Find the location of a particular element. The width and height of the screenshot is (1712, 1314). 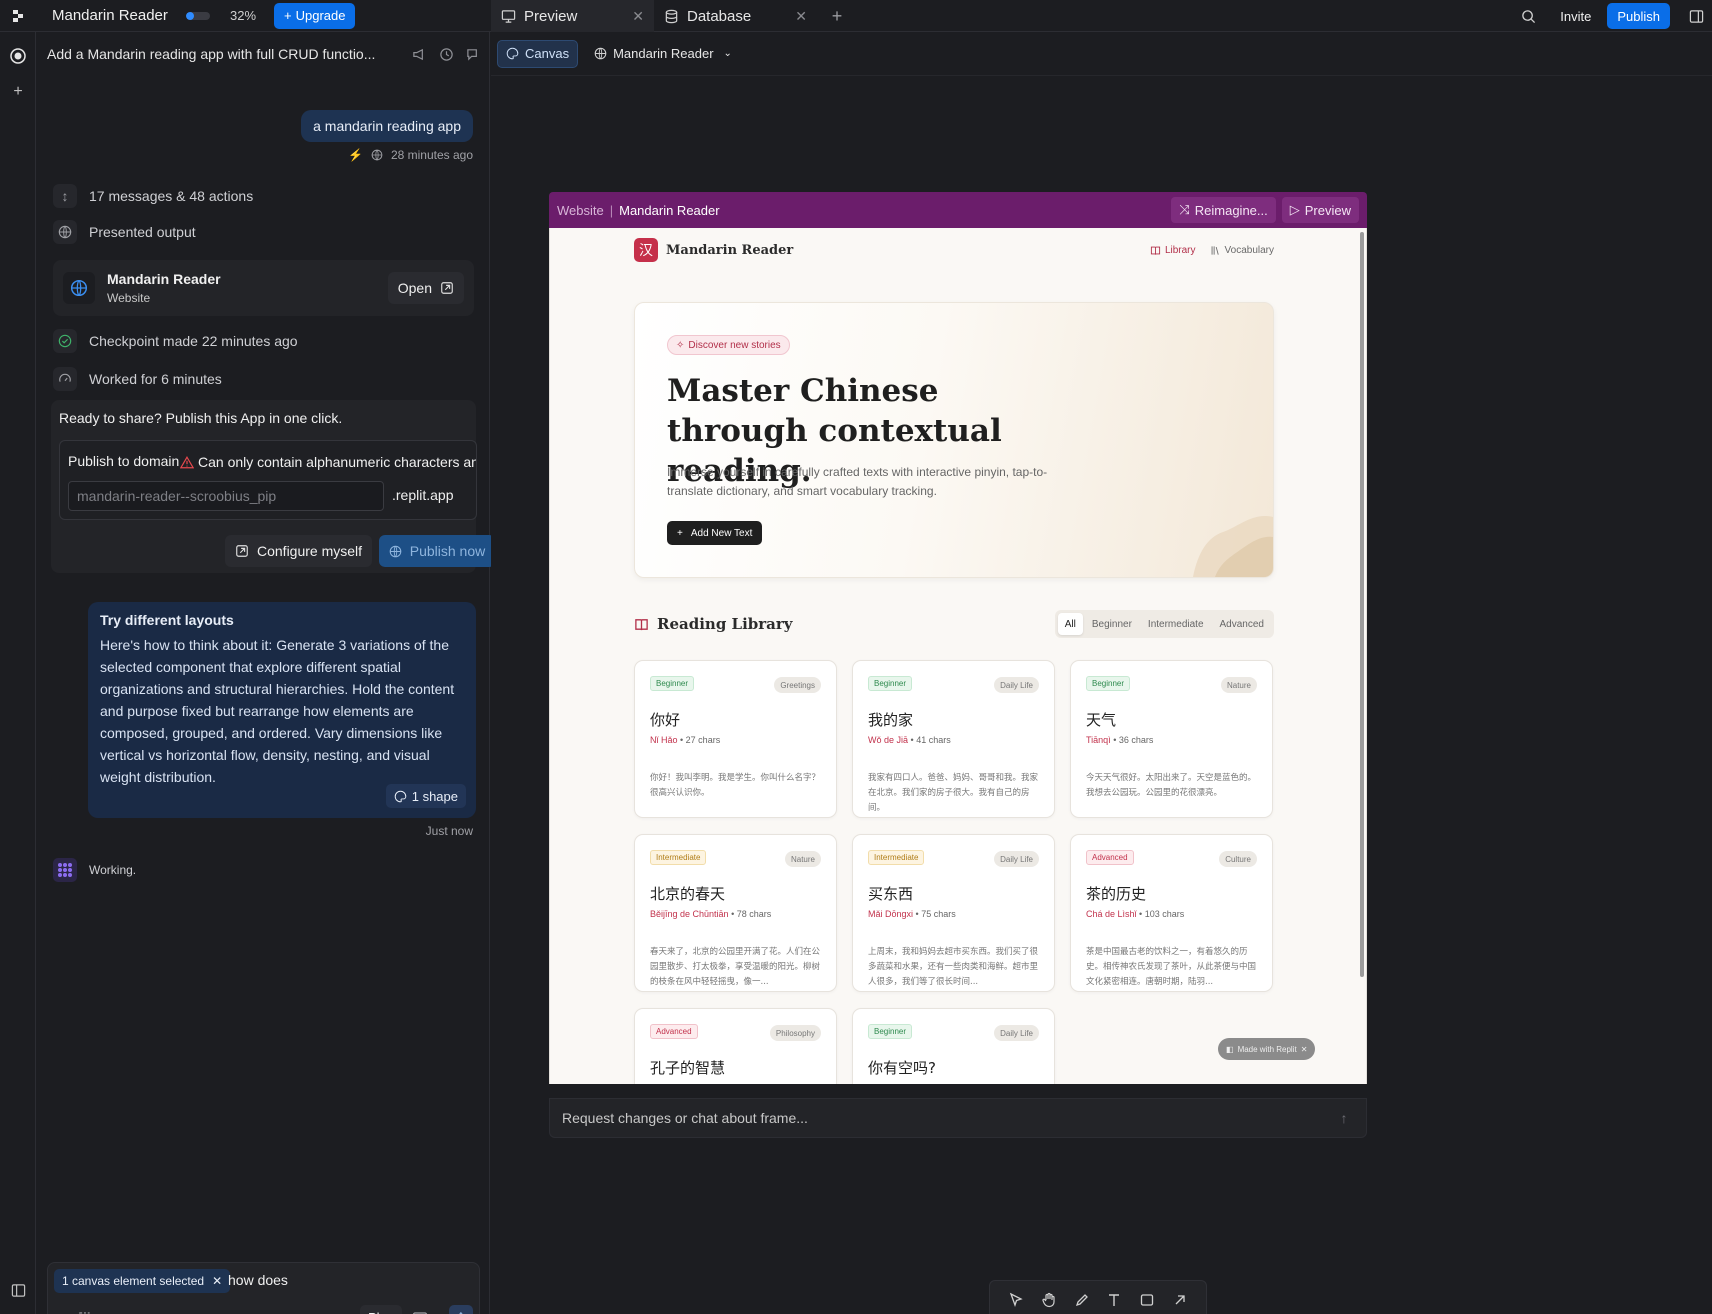

canvas-mode-button: Canvas is located at coordinates (538, 53).